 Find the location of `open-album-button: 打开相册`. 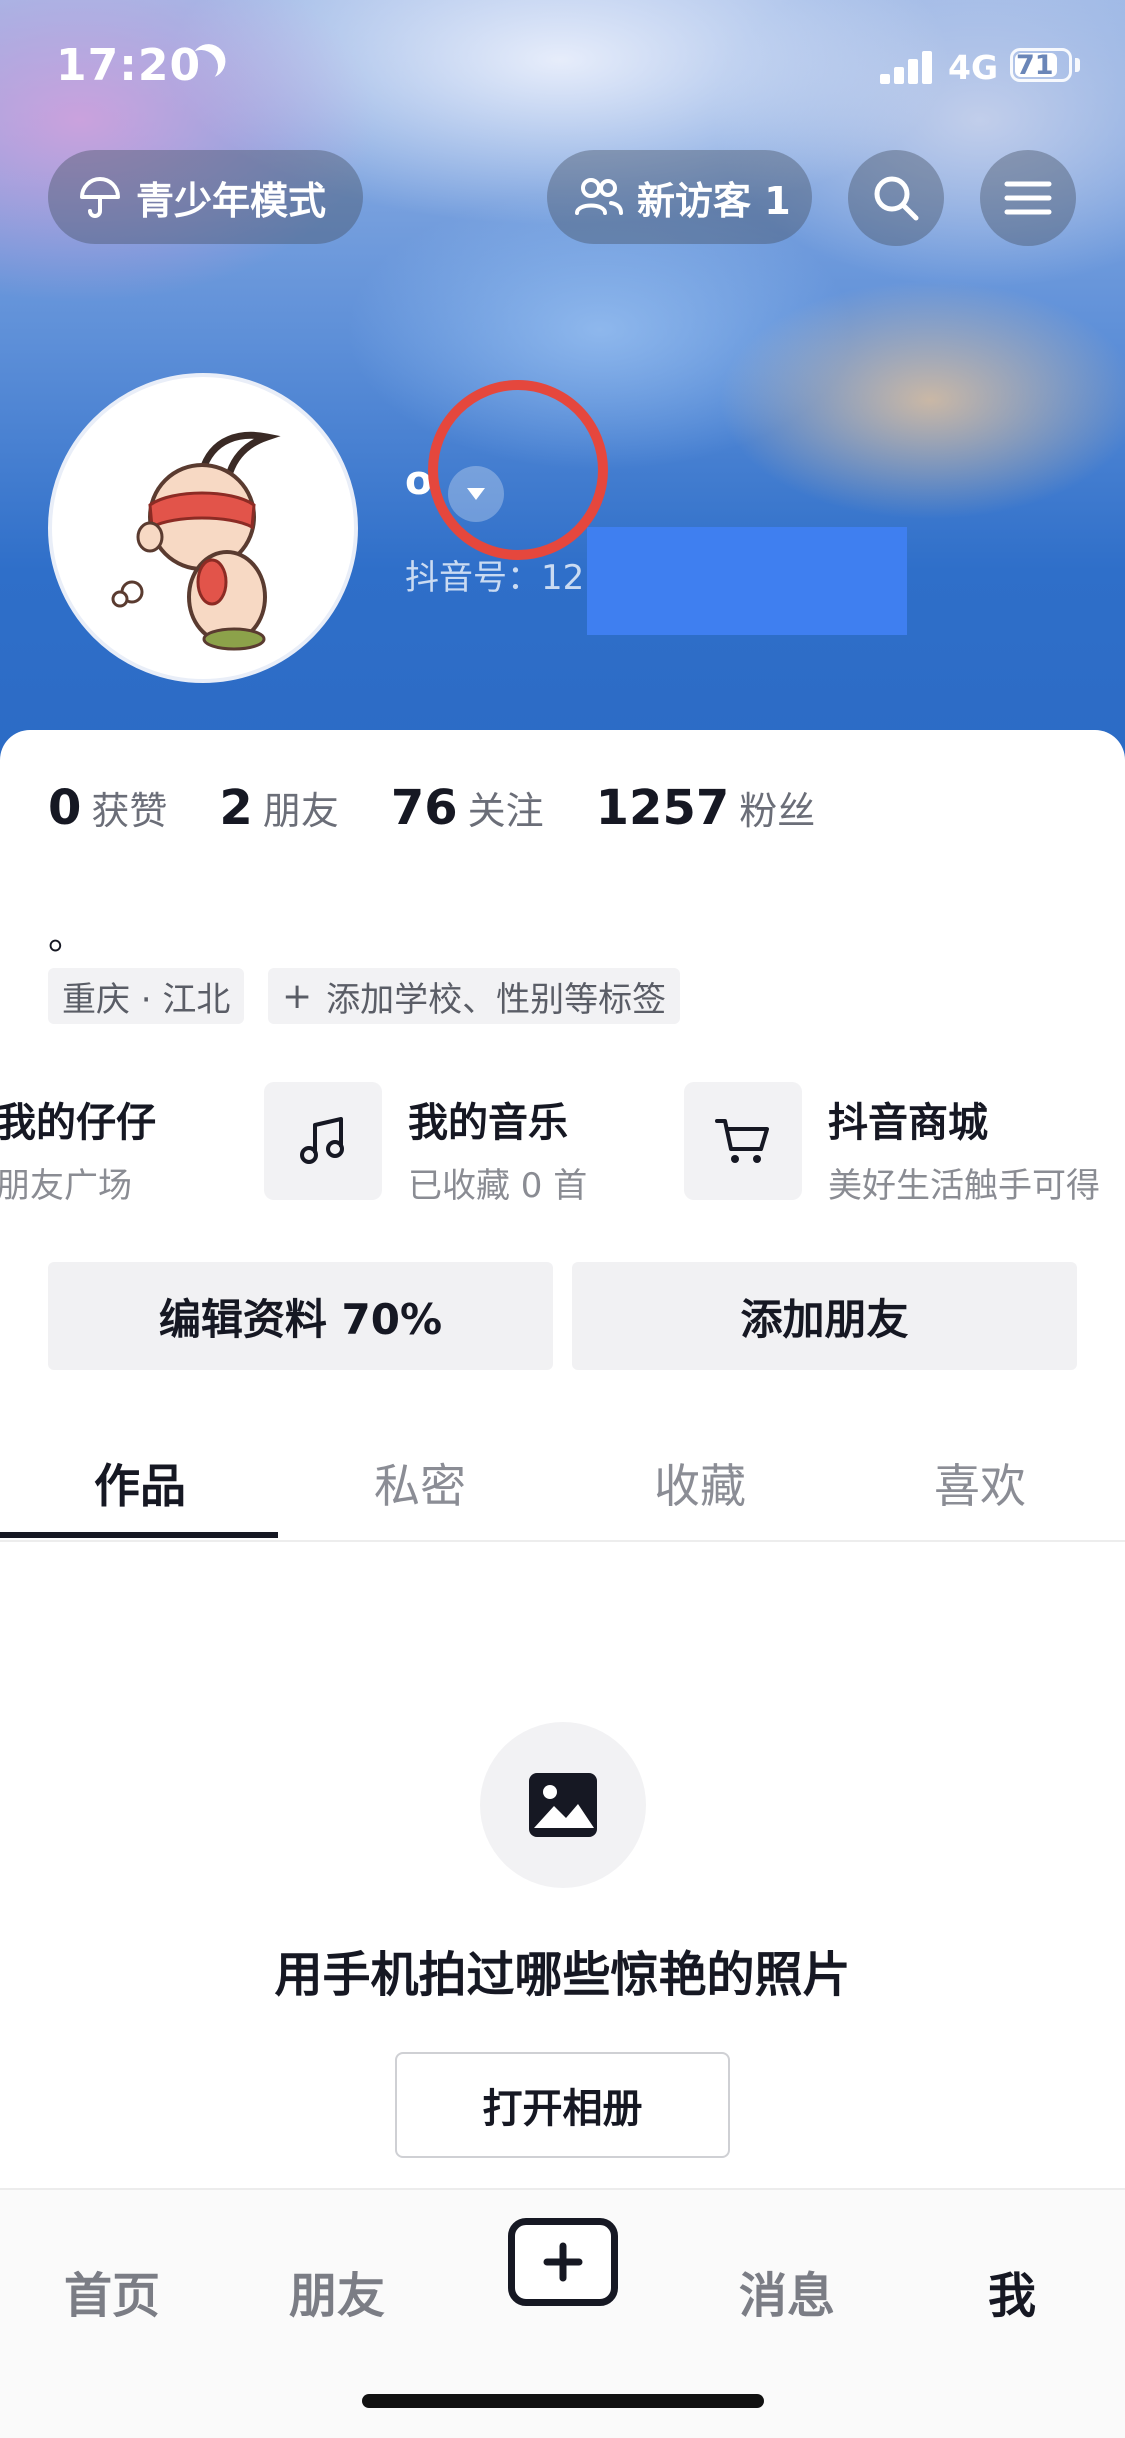

open-album-button: 打开相册 is located at coordinates (562, 2105).